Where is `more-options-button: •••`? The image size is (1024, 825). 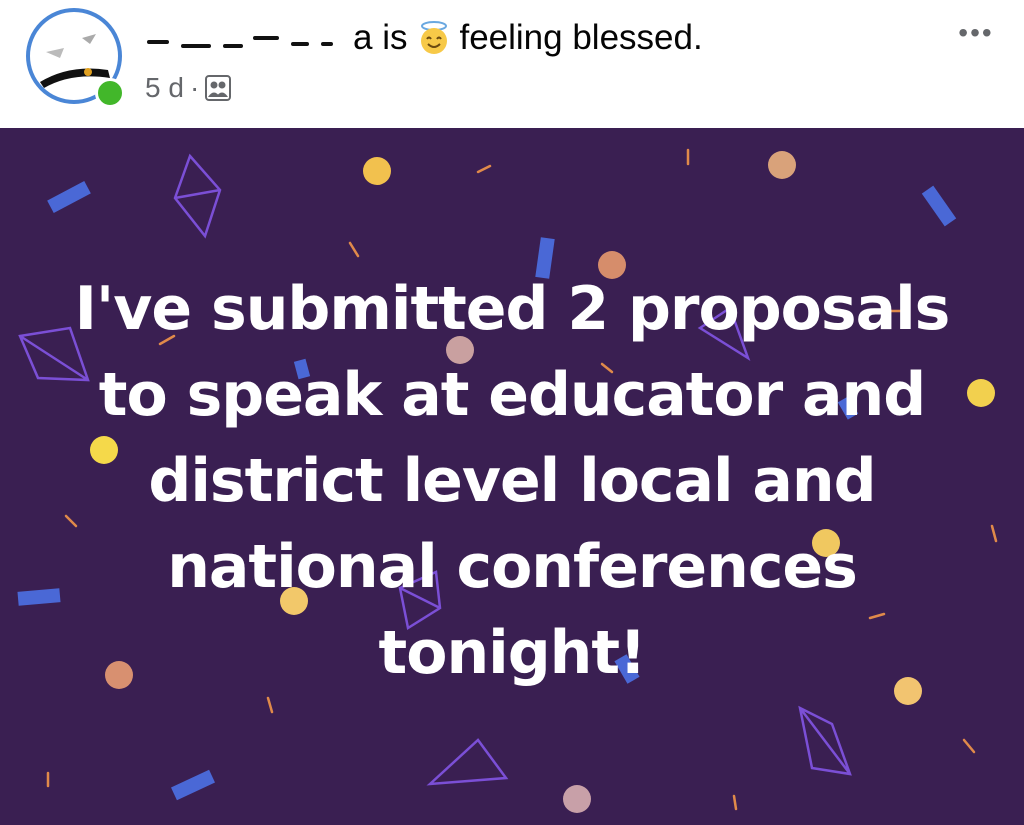 more-options-button: ••• is located at coordinates (976, 32).